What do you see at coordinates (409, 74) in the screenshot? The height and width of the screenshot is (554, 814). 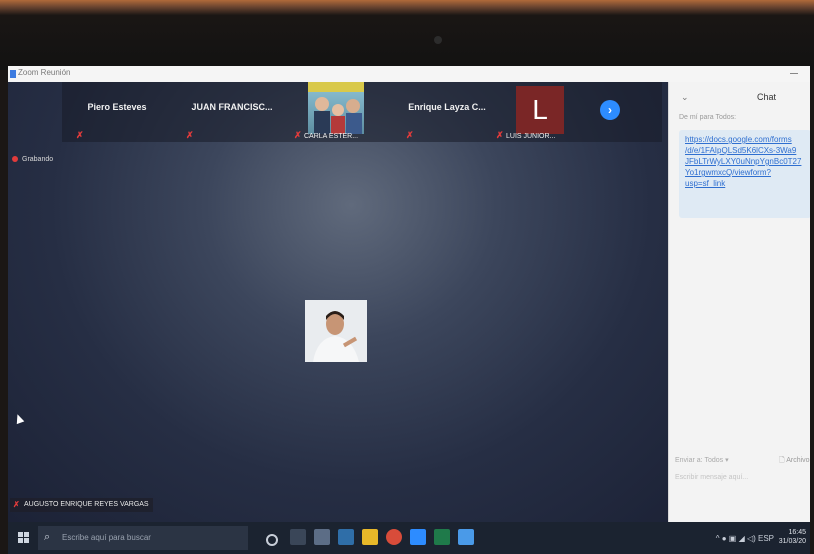 I see `window-titlebar: Zoom Reunión` at bounding box center [409, 74].